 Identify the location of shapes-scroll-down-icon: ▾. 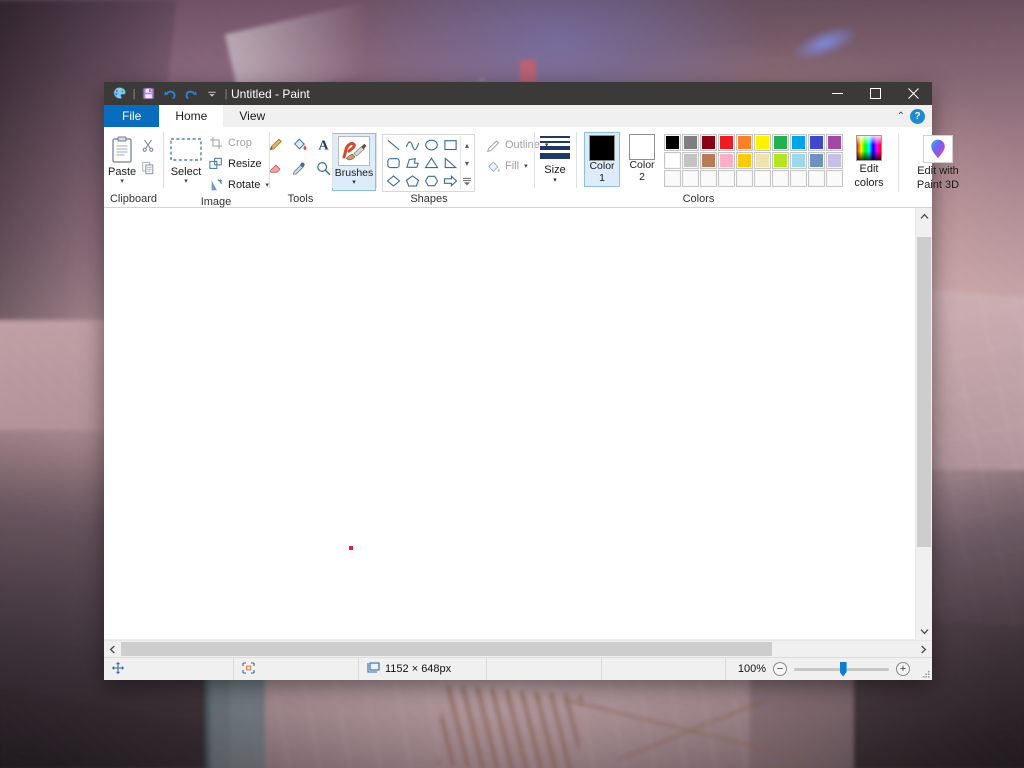
(467, 163).